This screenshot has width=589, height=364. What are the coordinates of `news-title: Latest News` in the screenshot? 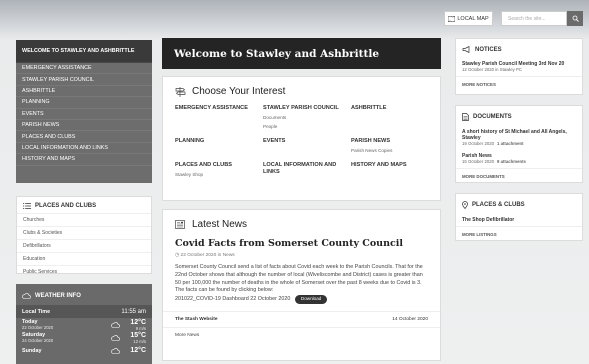 It's located at (220, 224).